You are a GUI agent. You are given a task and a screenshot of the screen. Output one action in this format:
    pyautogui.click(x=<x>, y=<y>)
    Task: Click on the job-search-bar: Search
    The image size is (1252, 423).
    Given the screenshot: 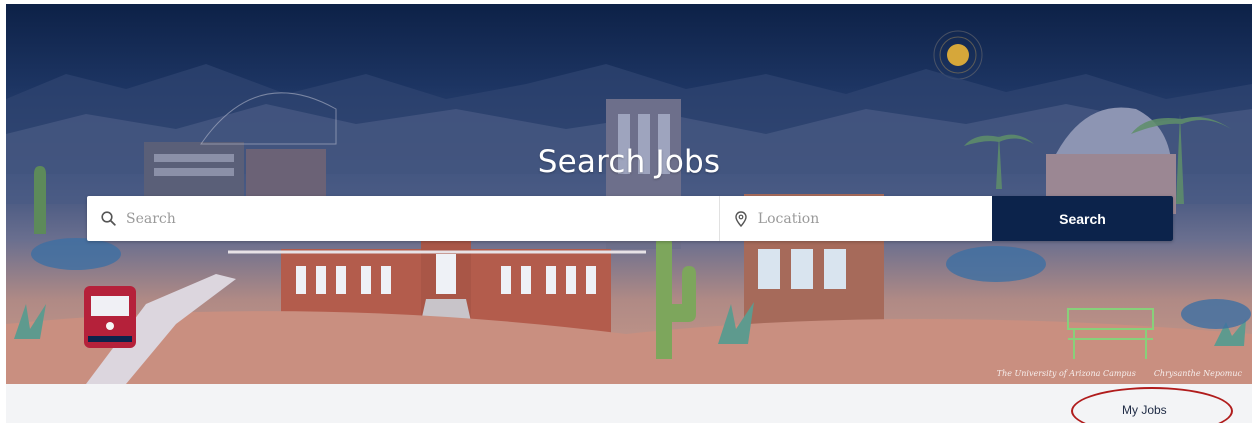 What is the action you would take?
    pyautogui.click(x=630, y=218)
    